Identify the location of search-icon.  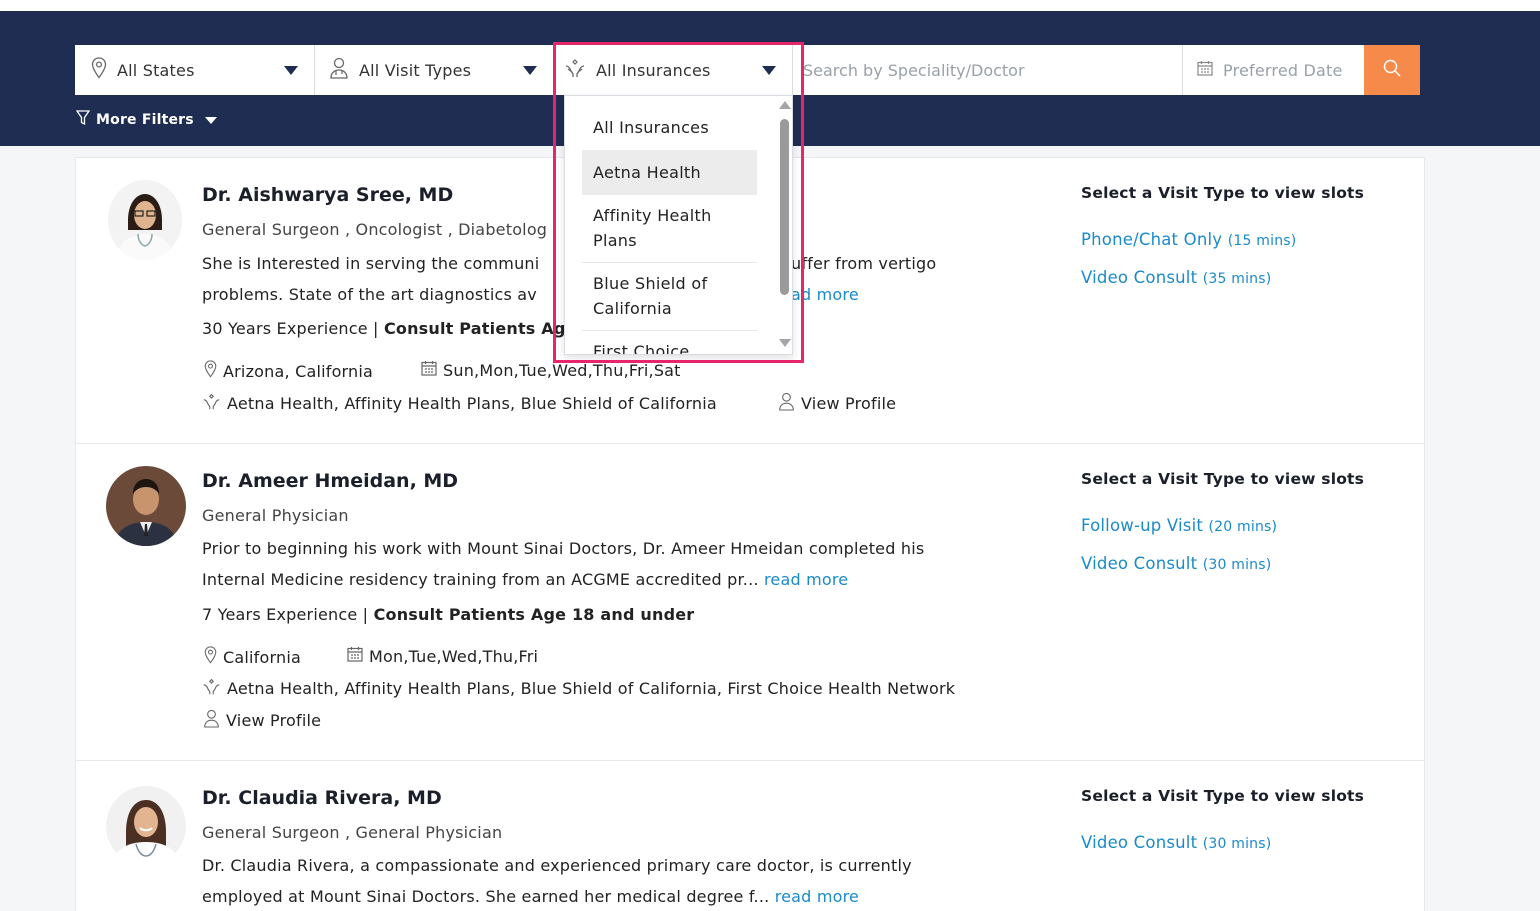
(1392, 70).